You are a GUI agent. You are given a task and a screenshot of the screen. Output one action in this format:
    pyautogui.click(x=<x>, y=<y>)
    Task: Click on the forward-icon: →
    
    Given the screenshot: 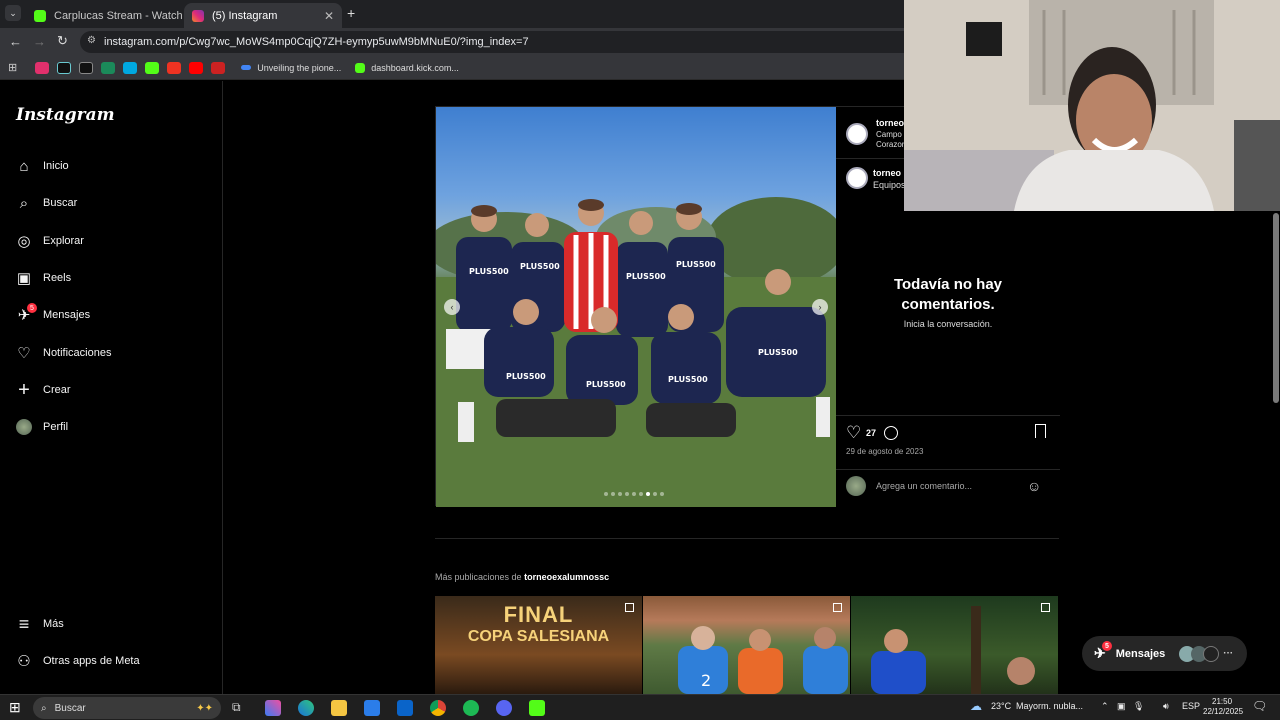 What is the action you would take?
    pyautogui.click(x=39, y=41)
    